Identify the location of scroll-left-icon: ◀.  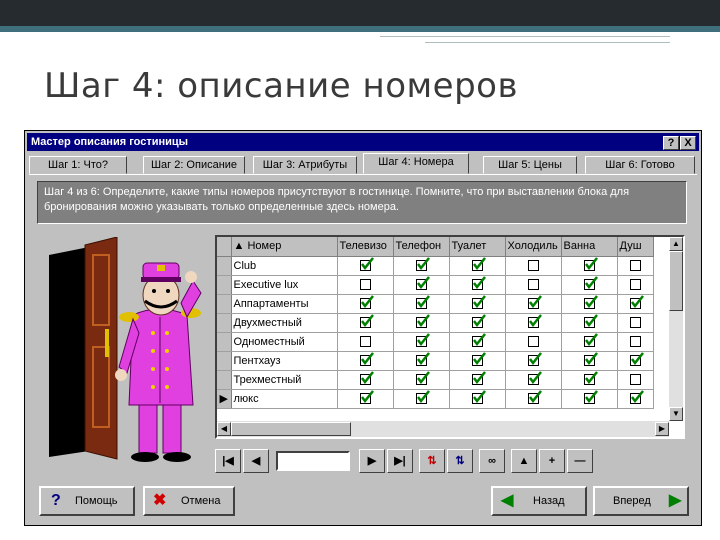
(224, 429).